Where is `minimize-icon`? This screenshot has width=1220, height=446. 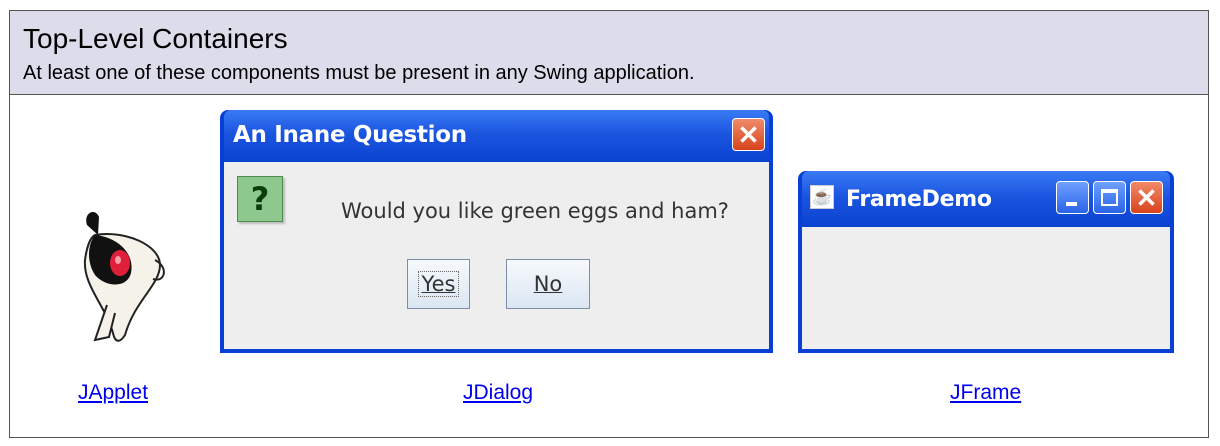 minimize-icon is located at coordinates (1071, 204).